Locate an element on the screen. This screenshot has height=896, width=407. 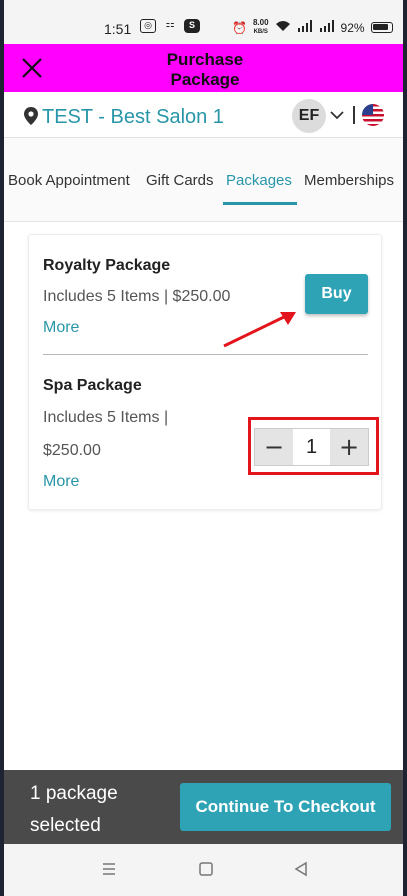
home-icon is located at coordinates (206, 869).